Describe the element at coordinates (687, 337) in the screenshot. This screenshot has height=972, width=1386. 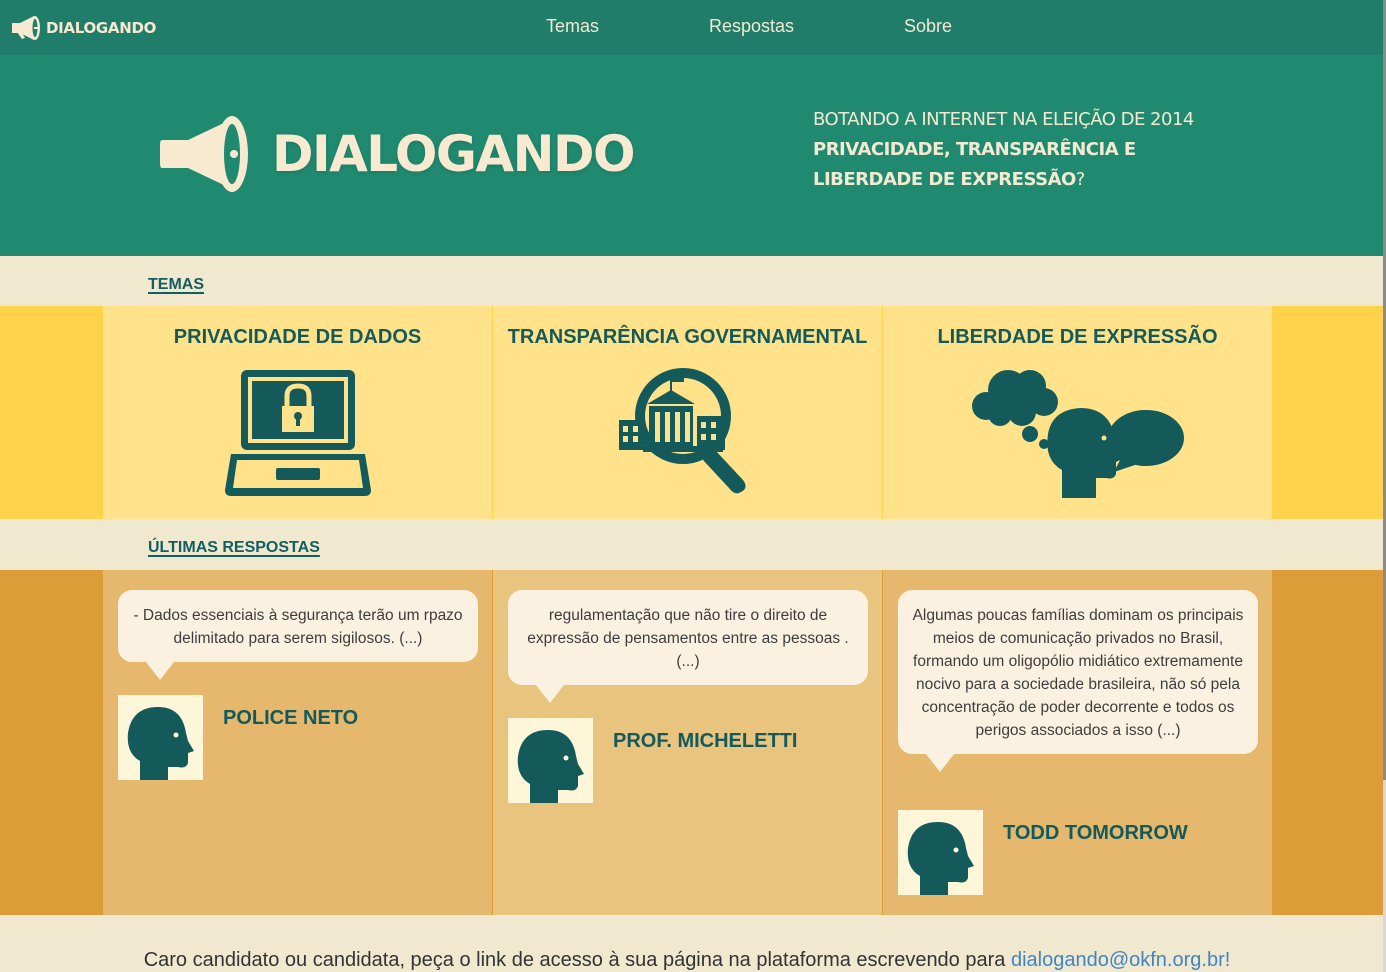
I see `theme-title: TRANSPARÊNCIA GOVERNAMENTAL` at that location.